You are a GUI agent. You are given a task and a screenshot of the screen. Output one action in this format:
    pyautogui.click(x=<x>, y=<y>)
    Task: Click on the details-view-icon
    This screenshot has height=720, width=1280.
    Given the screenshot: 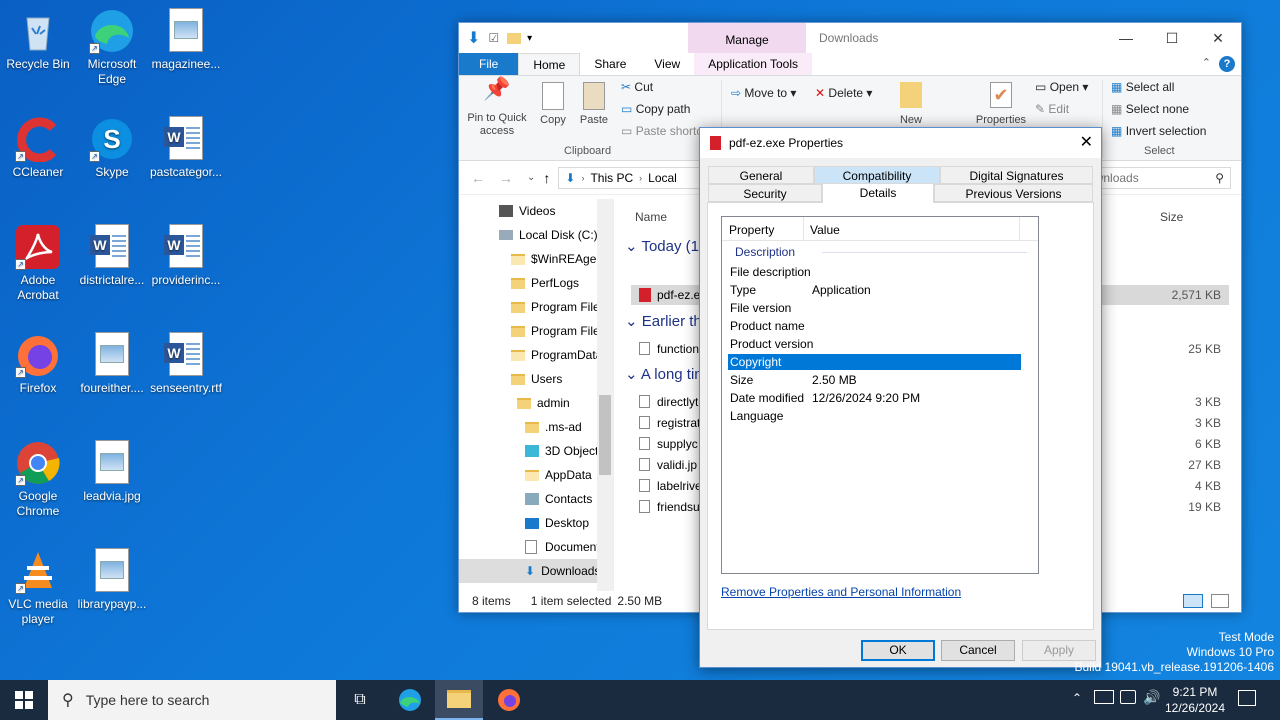 What is the action you would take?
    pyautogui.click(x=1193, y=601)
    